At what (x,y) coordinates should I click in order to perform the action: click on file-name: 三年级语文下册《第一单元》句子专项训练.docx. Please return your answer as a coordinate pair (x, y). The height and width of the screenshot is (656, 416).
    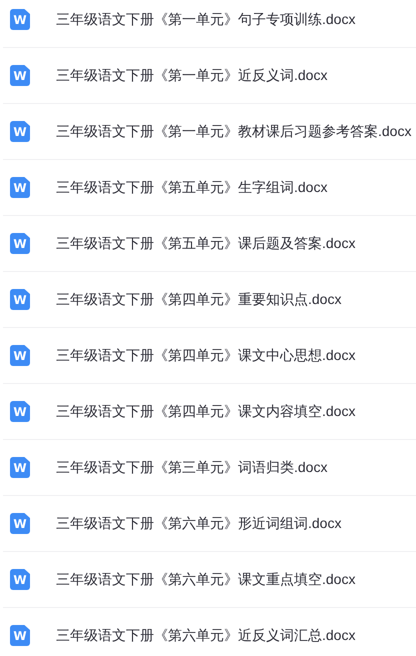
    Looking at the image, I should click on (206, 19).